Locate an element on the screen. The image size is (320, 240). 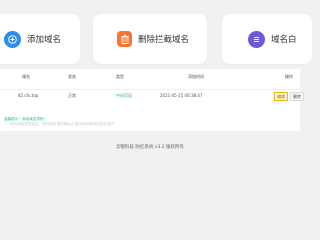
row-actions: 编辑 删除 is located at coordinates (289, 96).